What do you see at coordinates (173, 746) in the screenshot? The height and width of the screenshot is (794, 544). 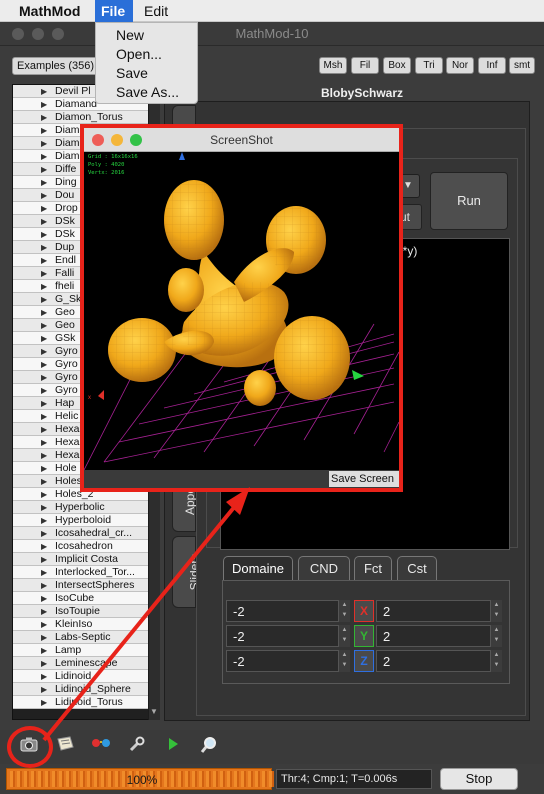 I see `play-icon` at bounding box center [173, 746].